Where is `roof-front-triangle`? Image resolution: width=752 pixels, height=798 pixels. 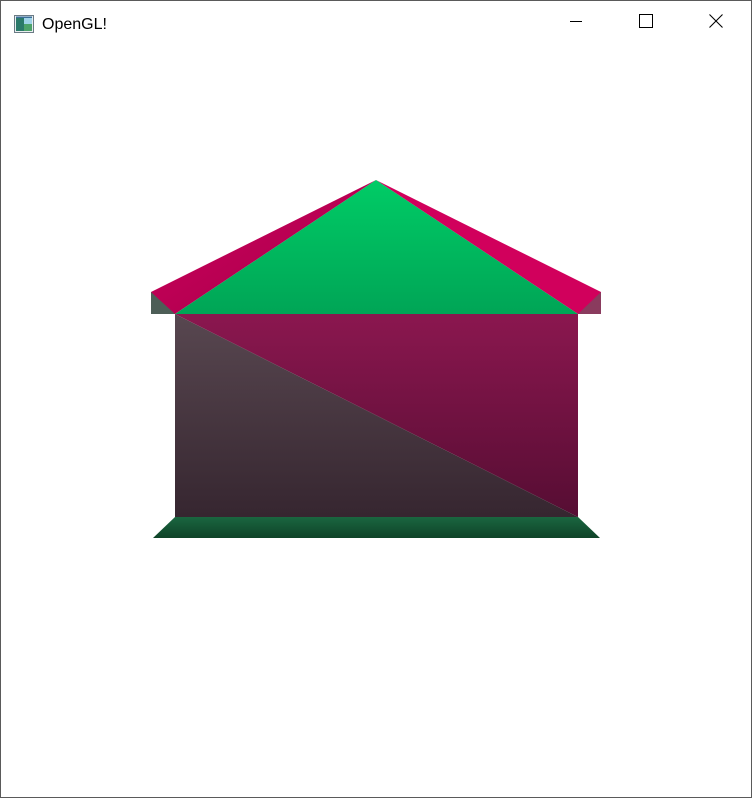
roof-front-triangle is located at coordinates (376, 247).